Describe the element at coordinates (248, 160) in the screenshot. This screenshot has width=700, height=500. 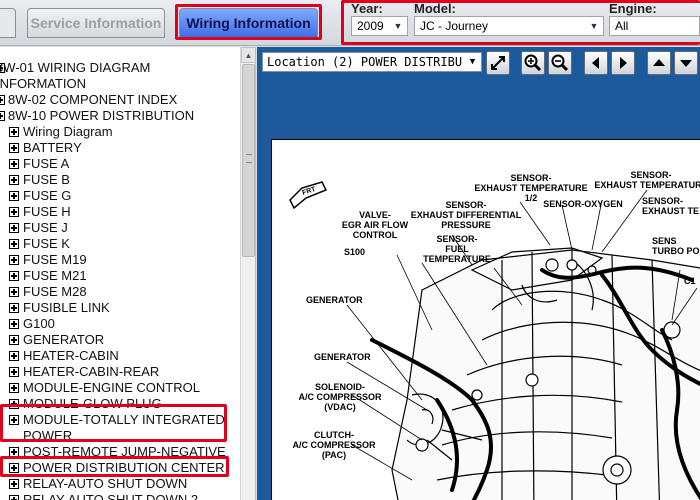
I see `scrollbar-thumb` at that location.